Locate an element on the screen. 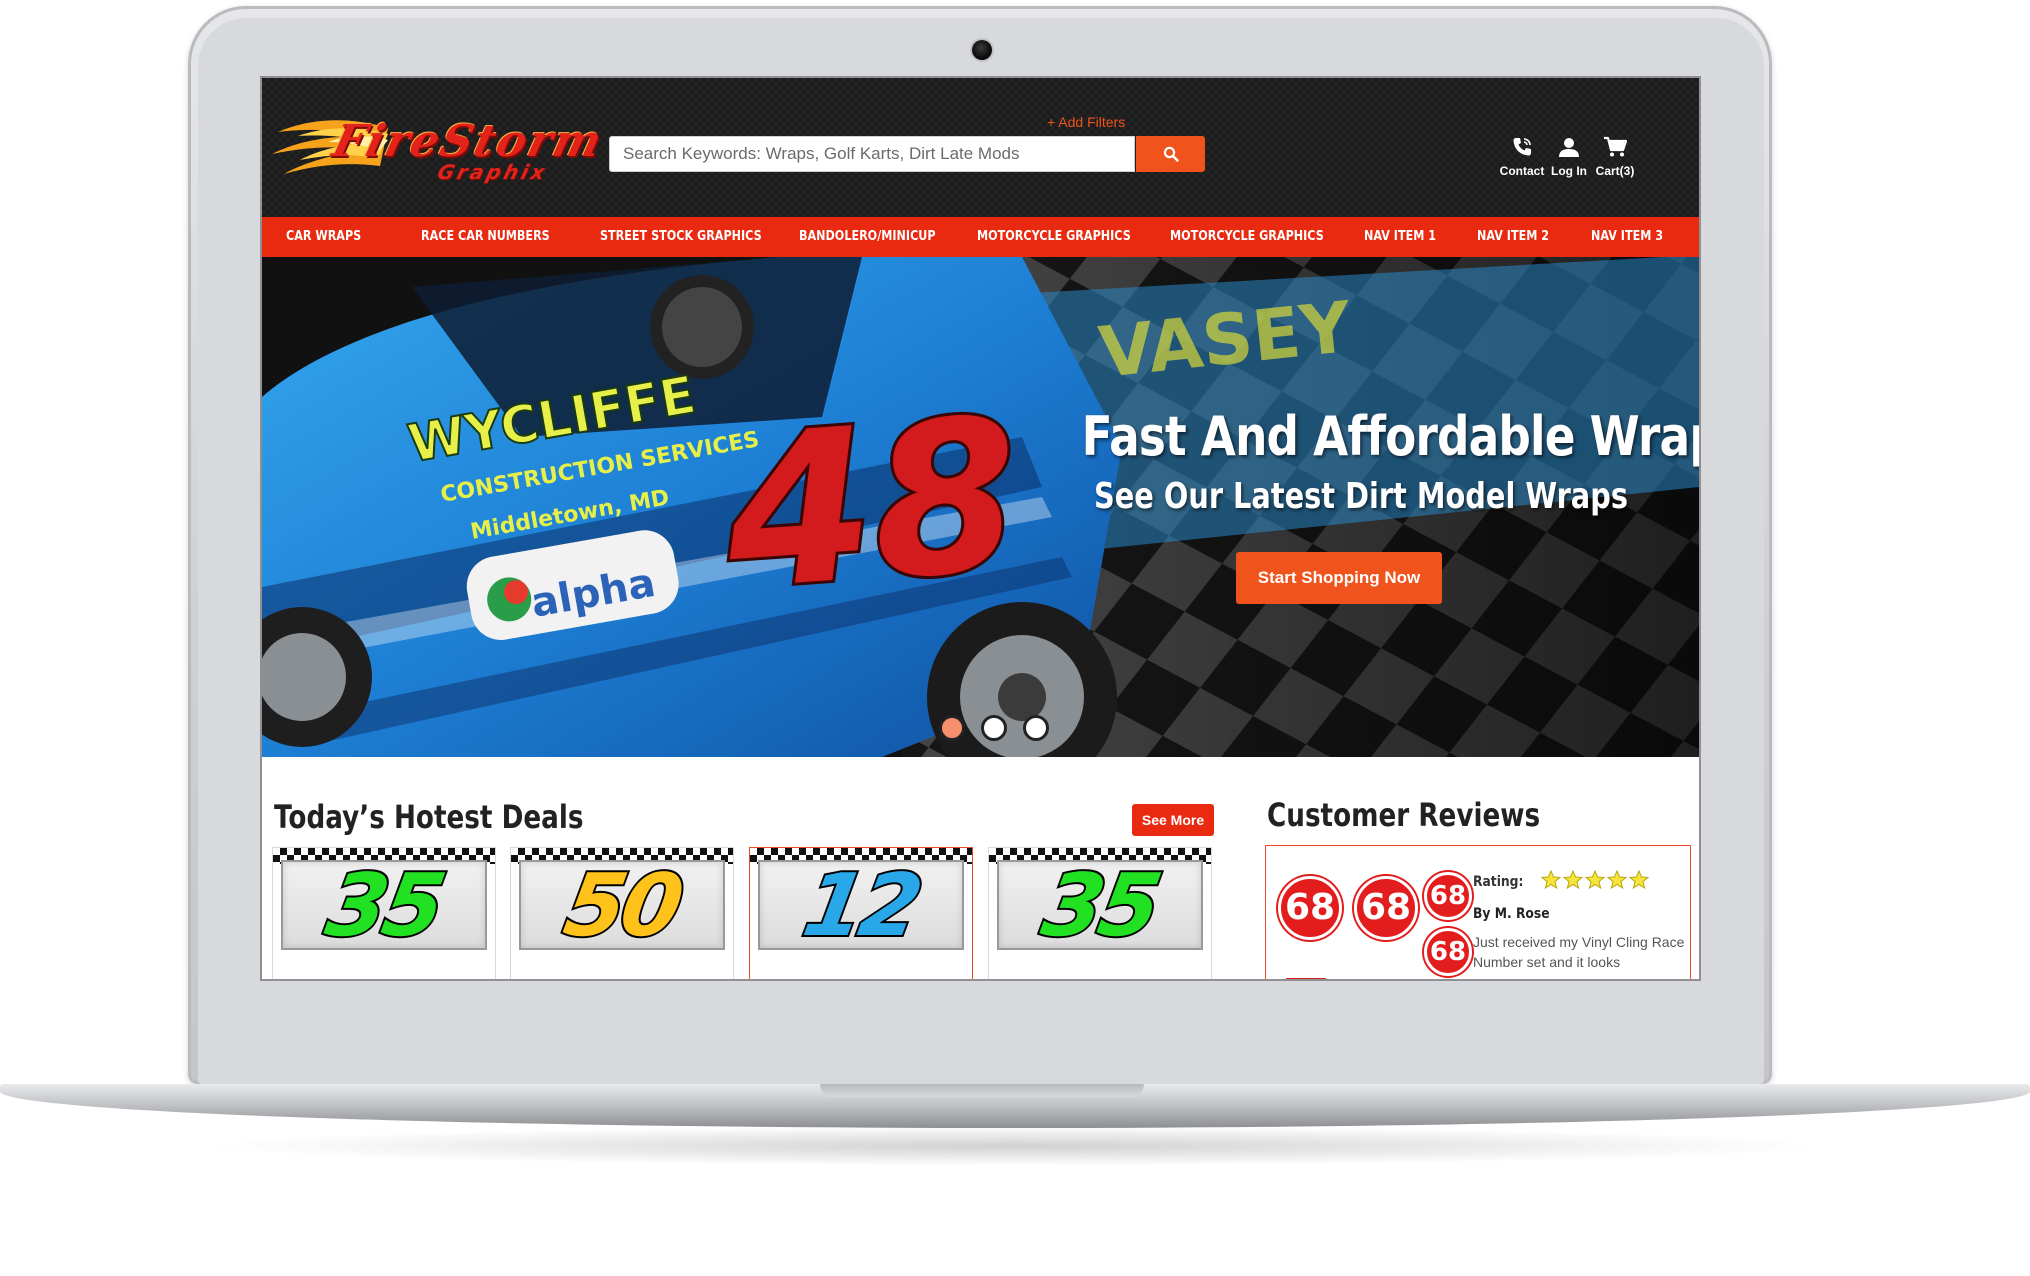  laptop-shadow is located at coordinates (1015, 1146).